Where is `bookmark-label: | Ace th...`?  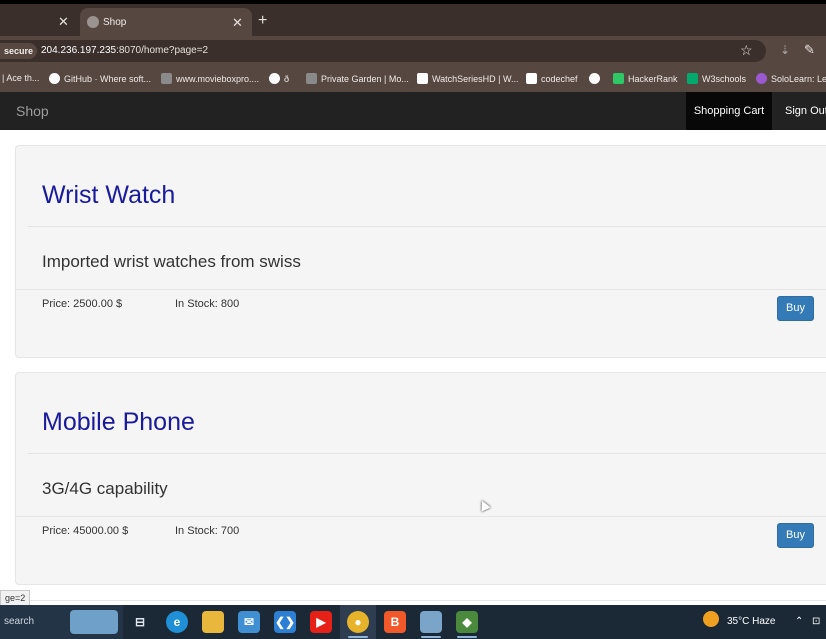
bookmark-label: | Ace th... is located at coordinates (21, 78).